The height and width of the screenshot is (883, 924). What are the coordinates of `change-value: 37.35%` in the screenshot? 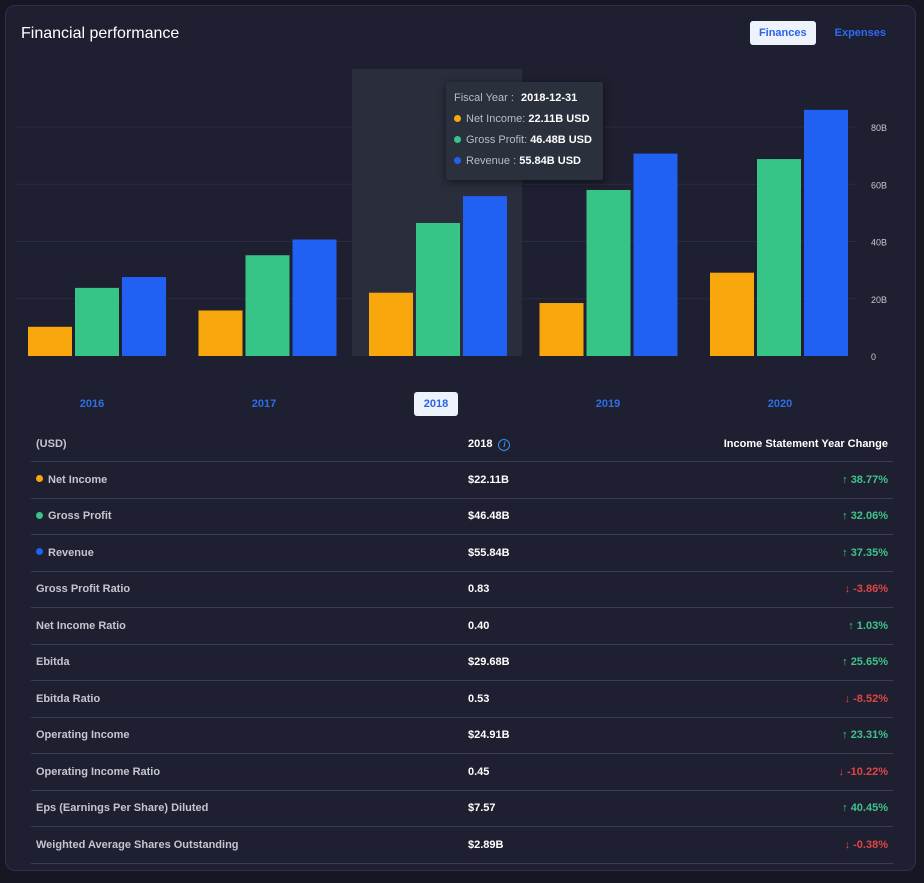 It's located at (869, 552).